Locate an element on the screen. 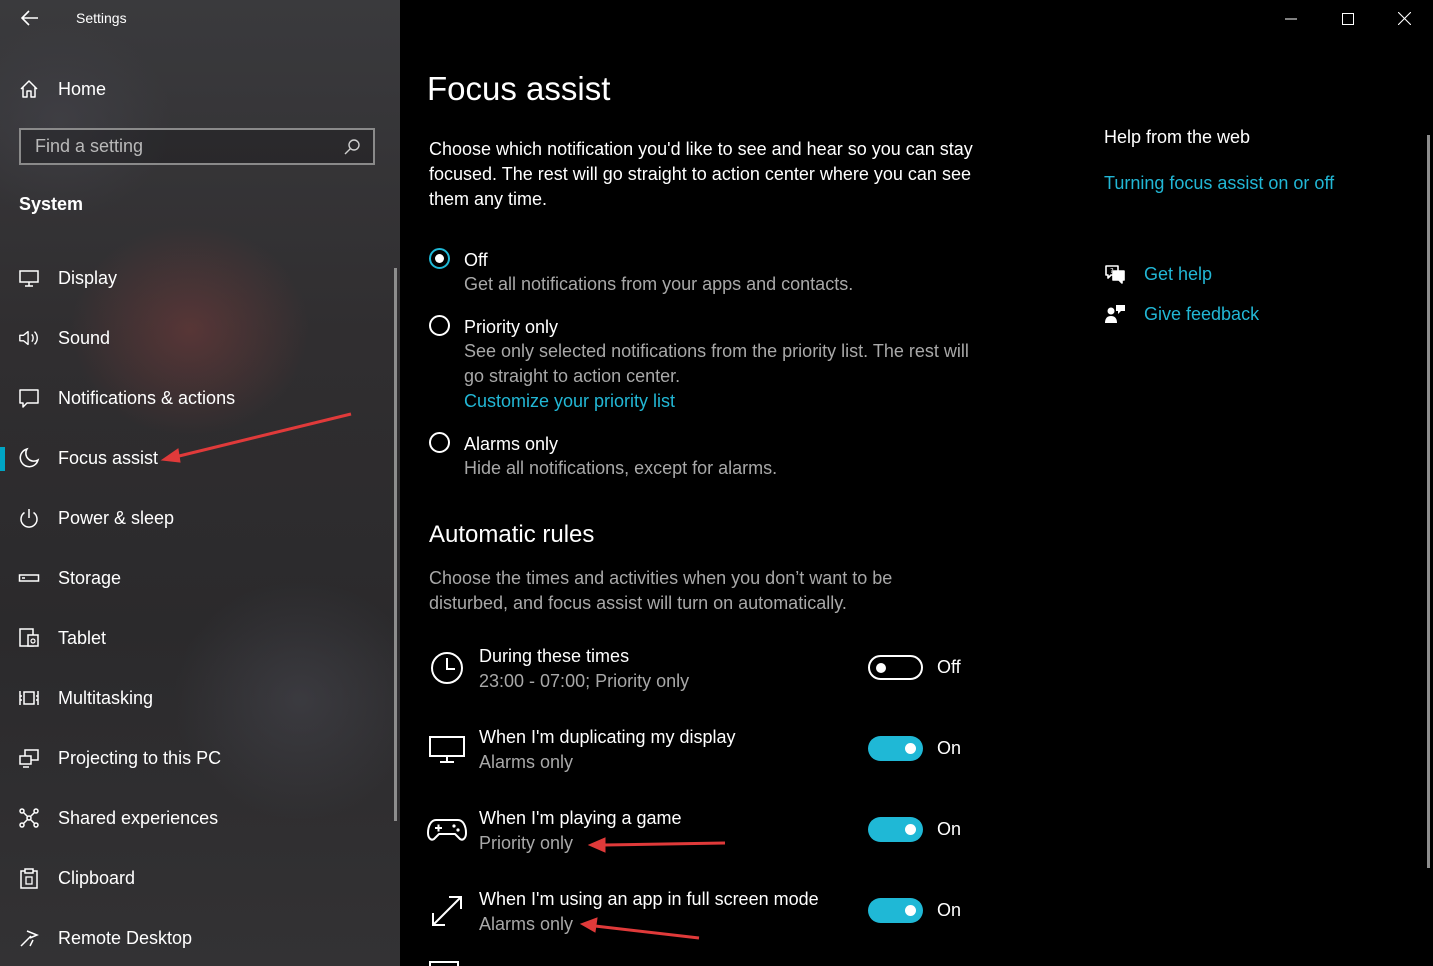 This screenshot has height=966, width=1433. power-icon is located at coordinates (29, 518).